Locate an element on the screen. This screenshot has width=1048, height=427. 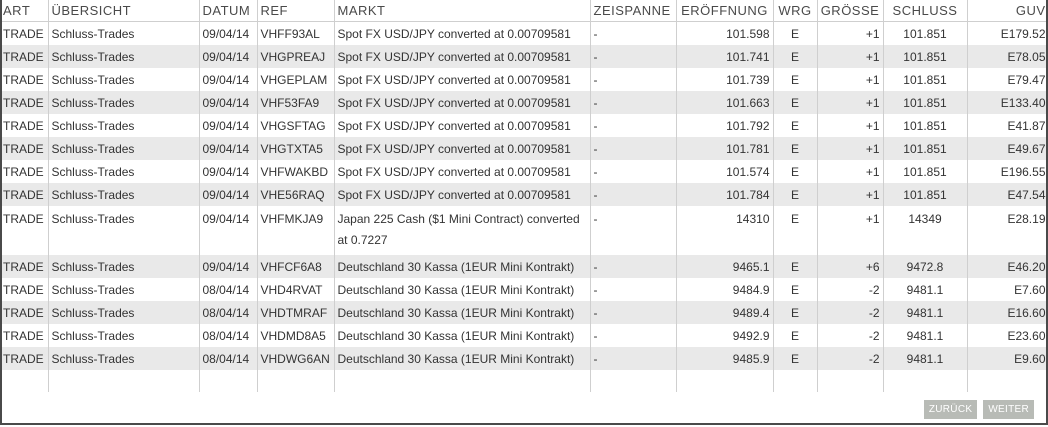
cell-ref: VHFF93AL is located at coordinates (296, 33).